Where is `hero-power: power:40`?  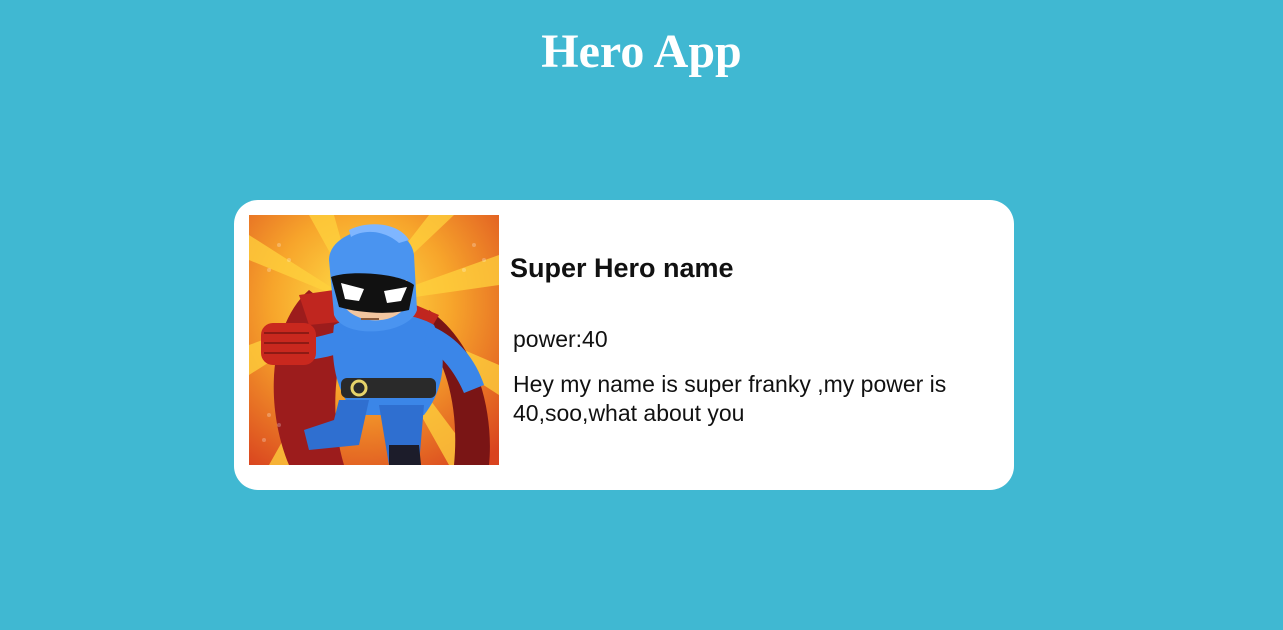
hero-power: power:40 is located at coordinates (560, 339).